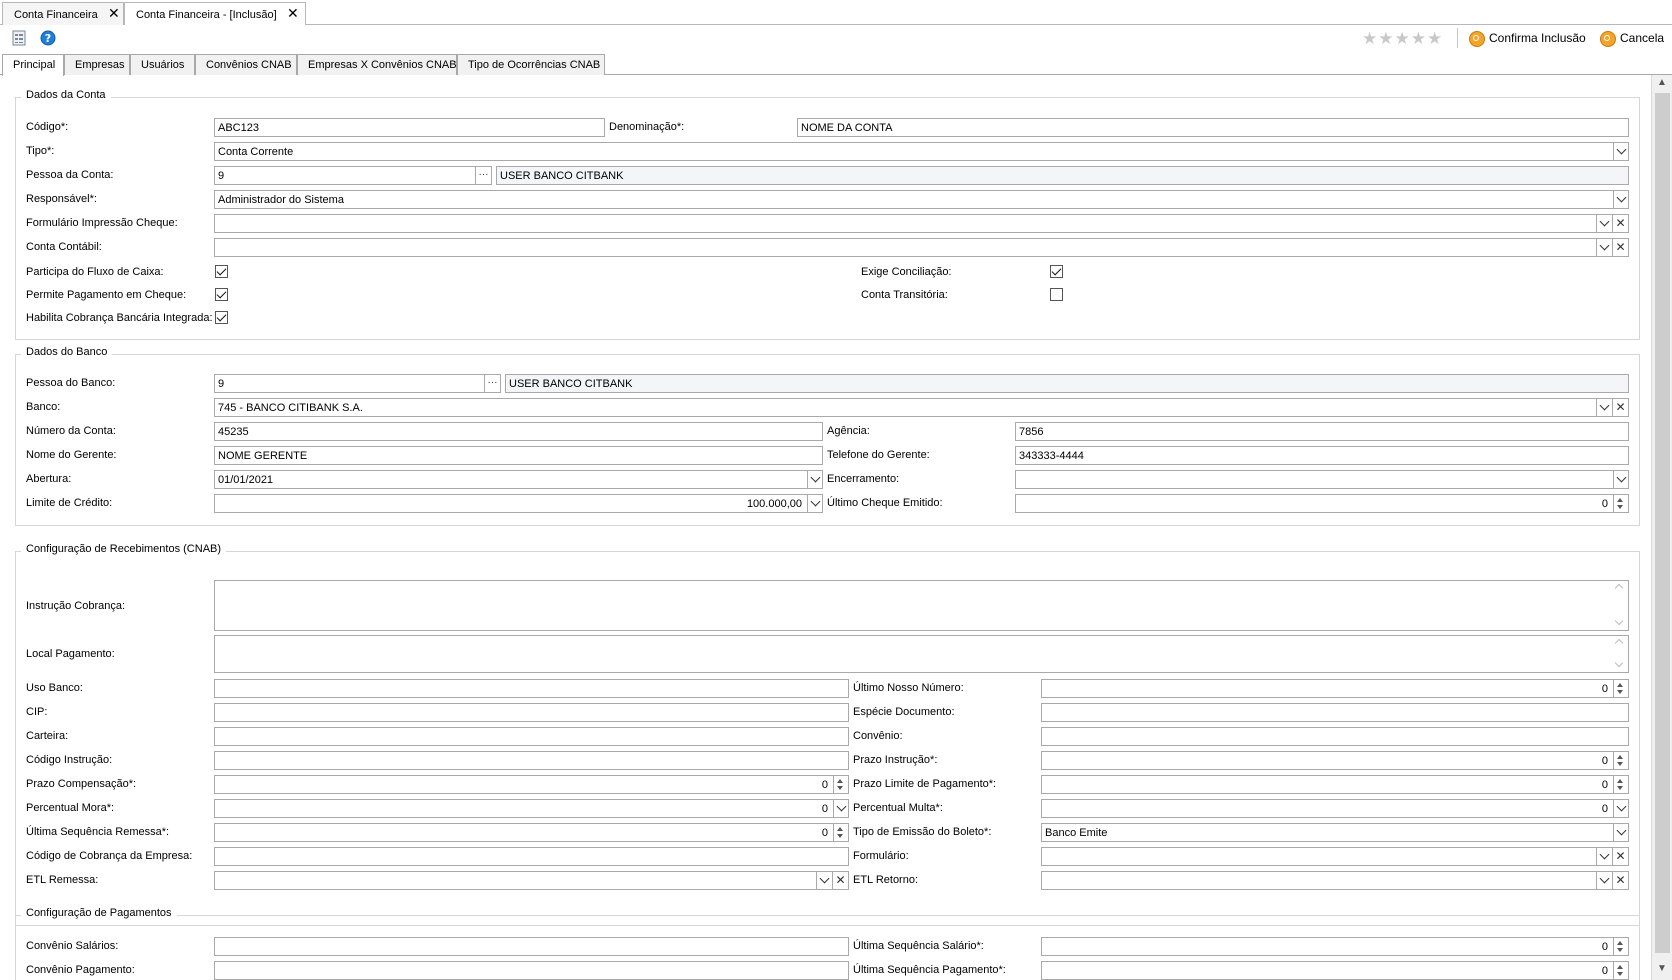 Image resolution: width=1672 pixels, height=980 pixels. Describe the element at coordinates (905, 407) in the screenshot. I see `banco-select: 745 - BANCO CITIBANK S.A.` at that location.